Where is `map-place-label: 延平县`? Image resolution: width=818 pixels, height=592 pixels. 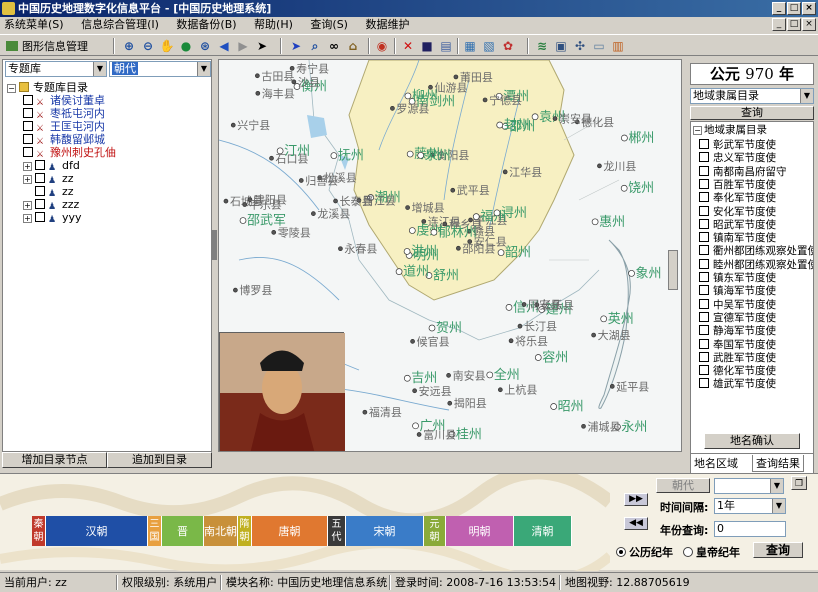
map-place-label: 延平县 is located at coordinates (632, 386).